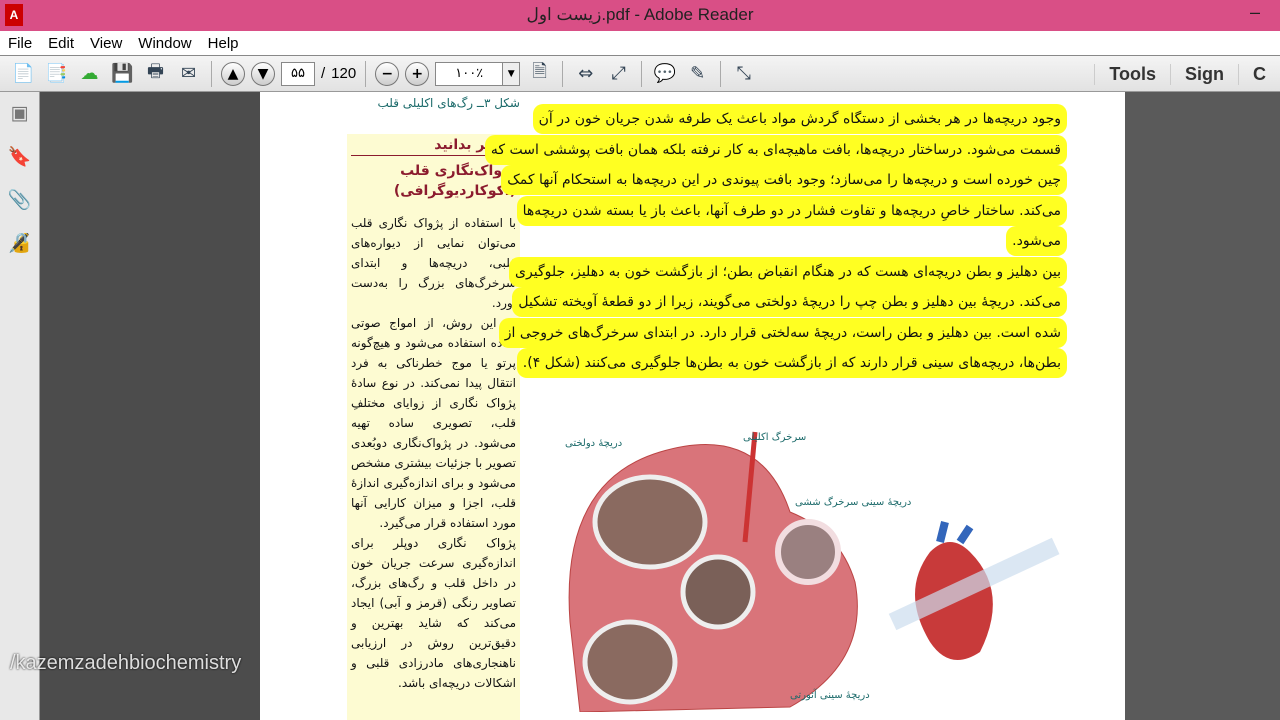 This screenshot has width=1280, height=720. I want to click on document-background-left, so click(150, 406).